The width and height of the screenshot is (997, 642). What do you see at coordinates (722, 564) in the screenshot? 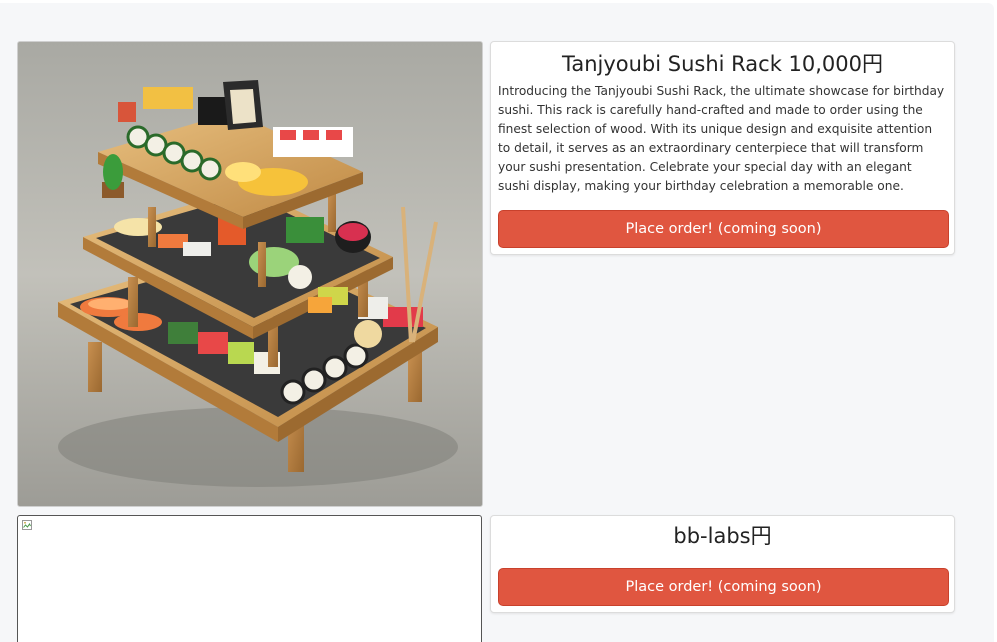
I see `product-card-2: bb-labs円 Place order! (coming soon)` at bounding box center [722, 564].